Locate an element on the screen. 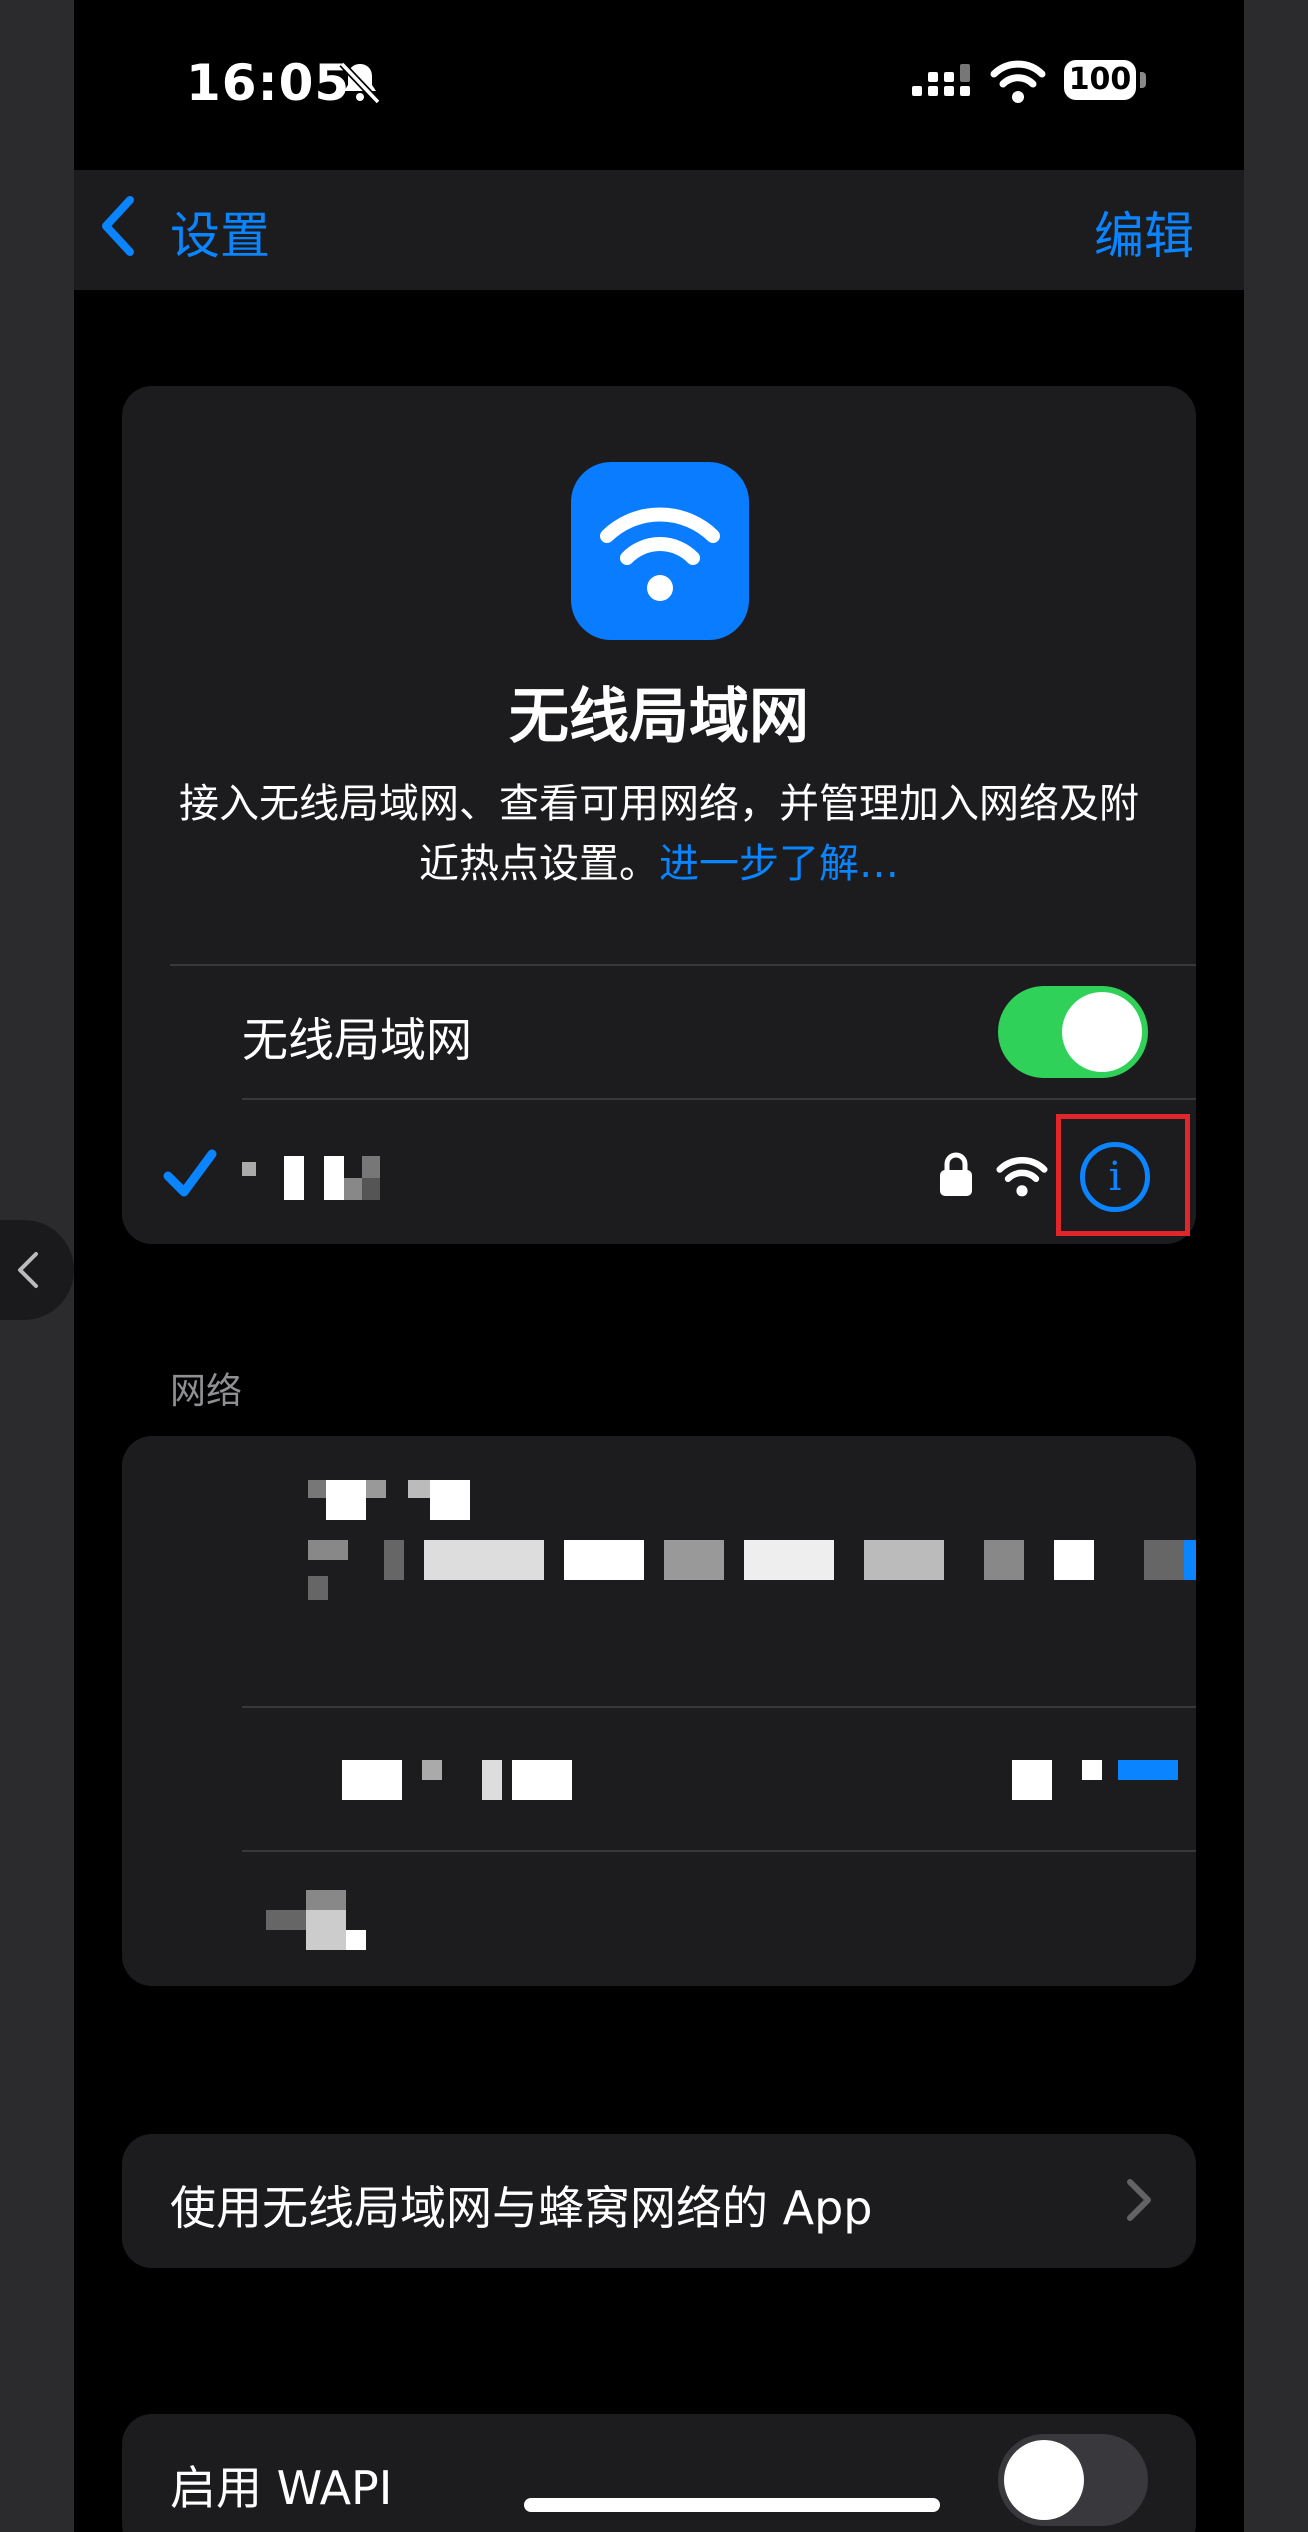 Image resolution: width=1308 pixels, height=2532 pixels. wapi-row: 启用 WAPI is located at coordinates (659, 2473).